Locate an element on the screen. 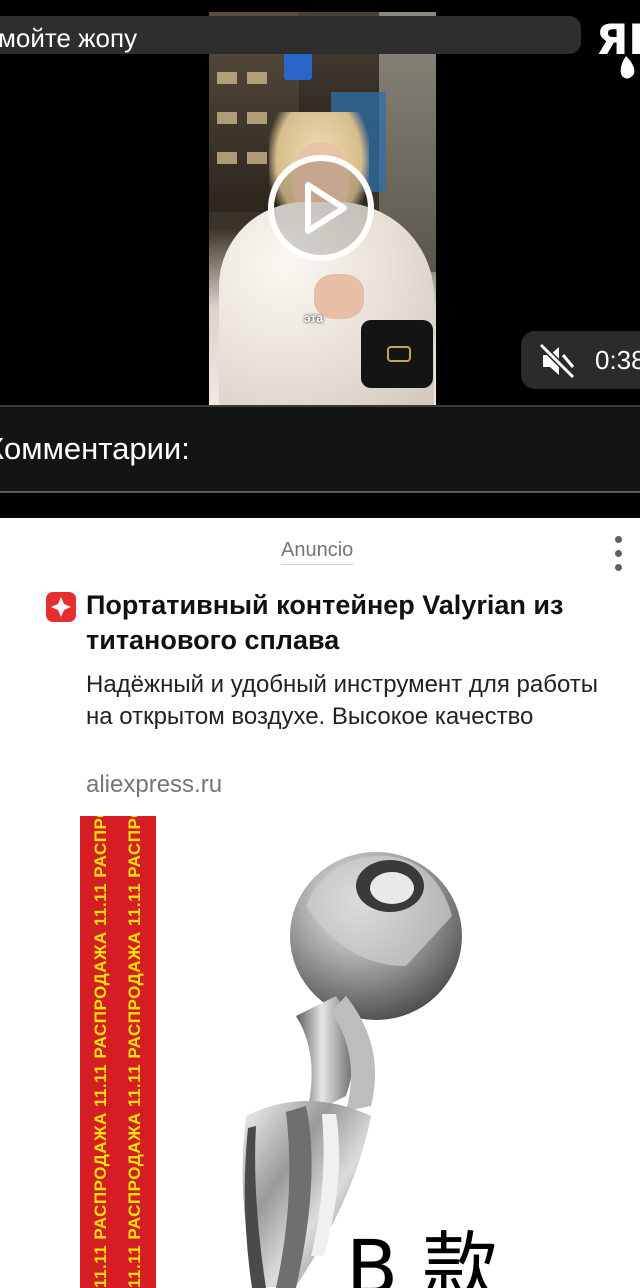 This screenshot has width=640, height=1288. play-icon is located at coordinates (321, 208).